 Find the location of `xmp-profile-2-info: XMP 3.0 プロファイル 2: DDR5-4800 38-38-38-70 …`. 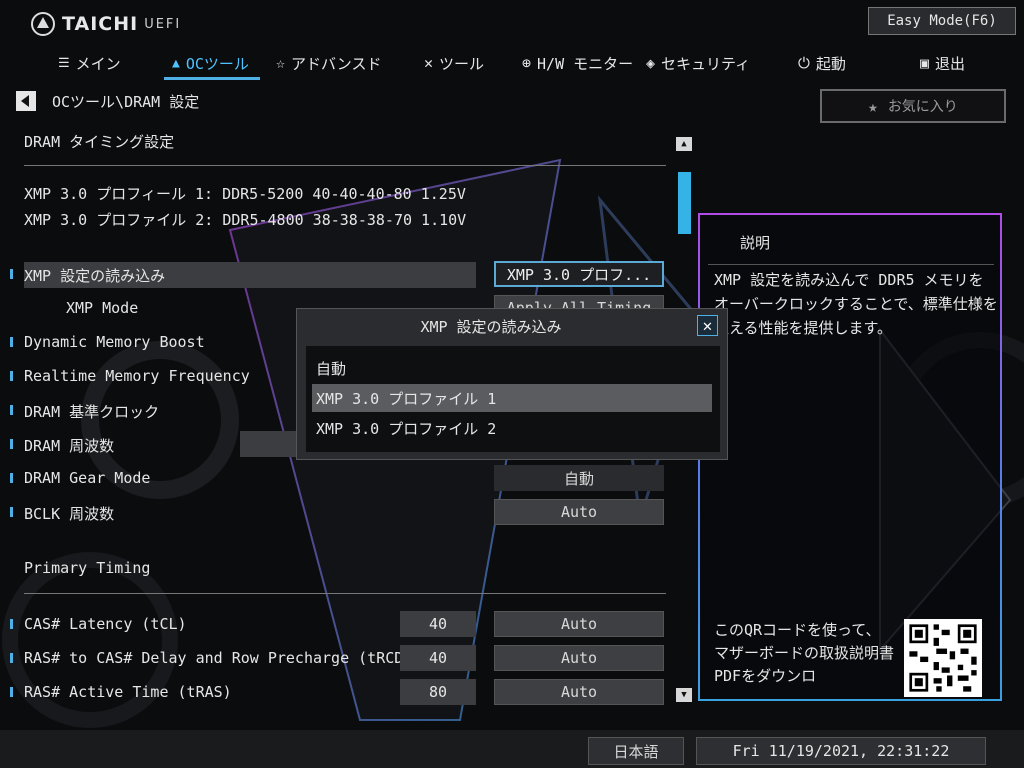

xmp-profile-2-info: XMP 3.0 プロファイル 2: DDR5-4800 38-38-38-70 … is located at coordinates (245, 220).